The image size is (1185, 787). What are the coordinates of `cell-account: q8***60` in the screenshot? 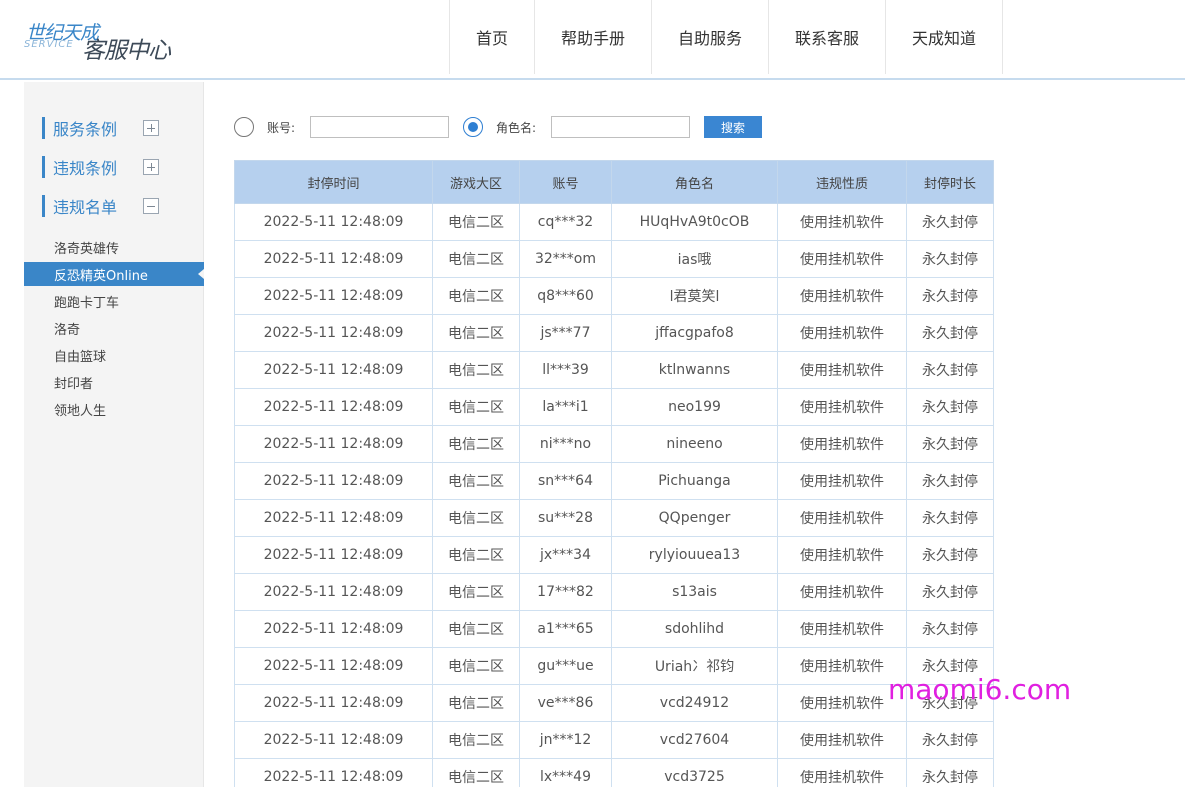 It's located at (565, 296).